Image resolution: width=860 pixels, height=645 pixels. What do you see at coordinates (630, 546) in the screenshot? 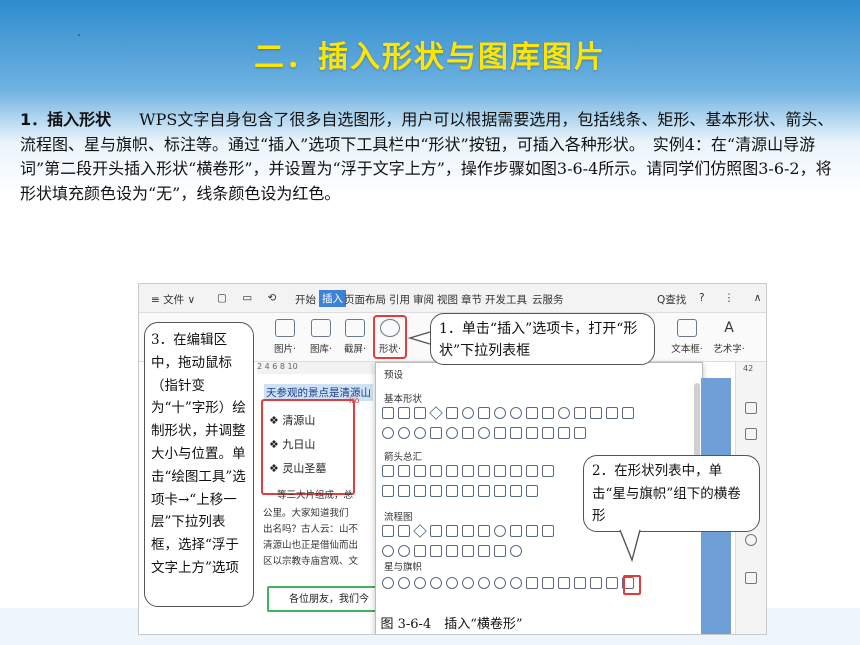
I see `pointer-step2` at bounding box center [630, 546].